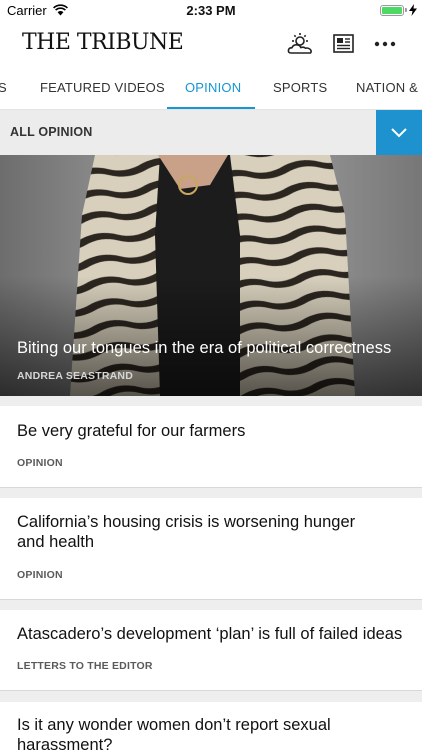 This screenshot has width=422, height=750. I want to click on chevron-down-icon, so click(399, 133).